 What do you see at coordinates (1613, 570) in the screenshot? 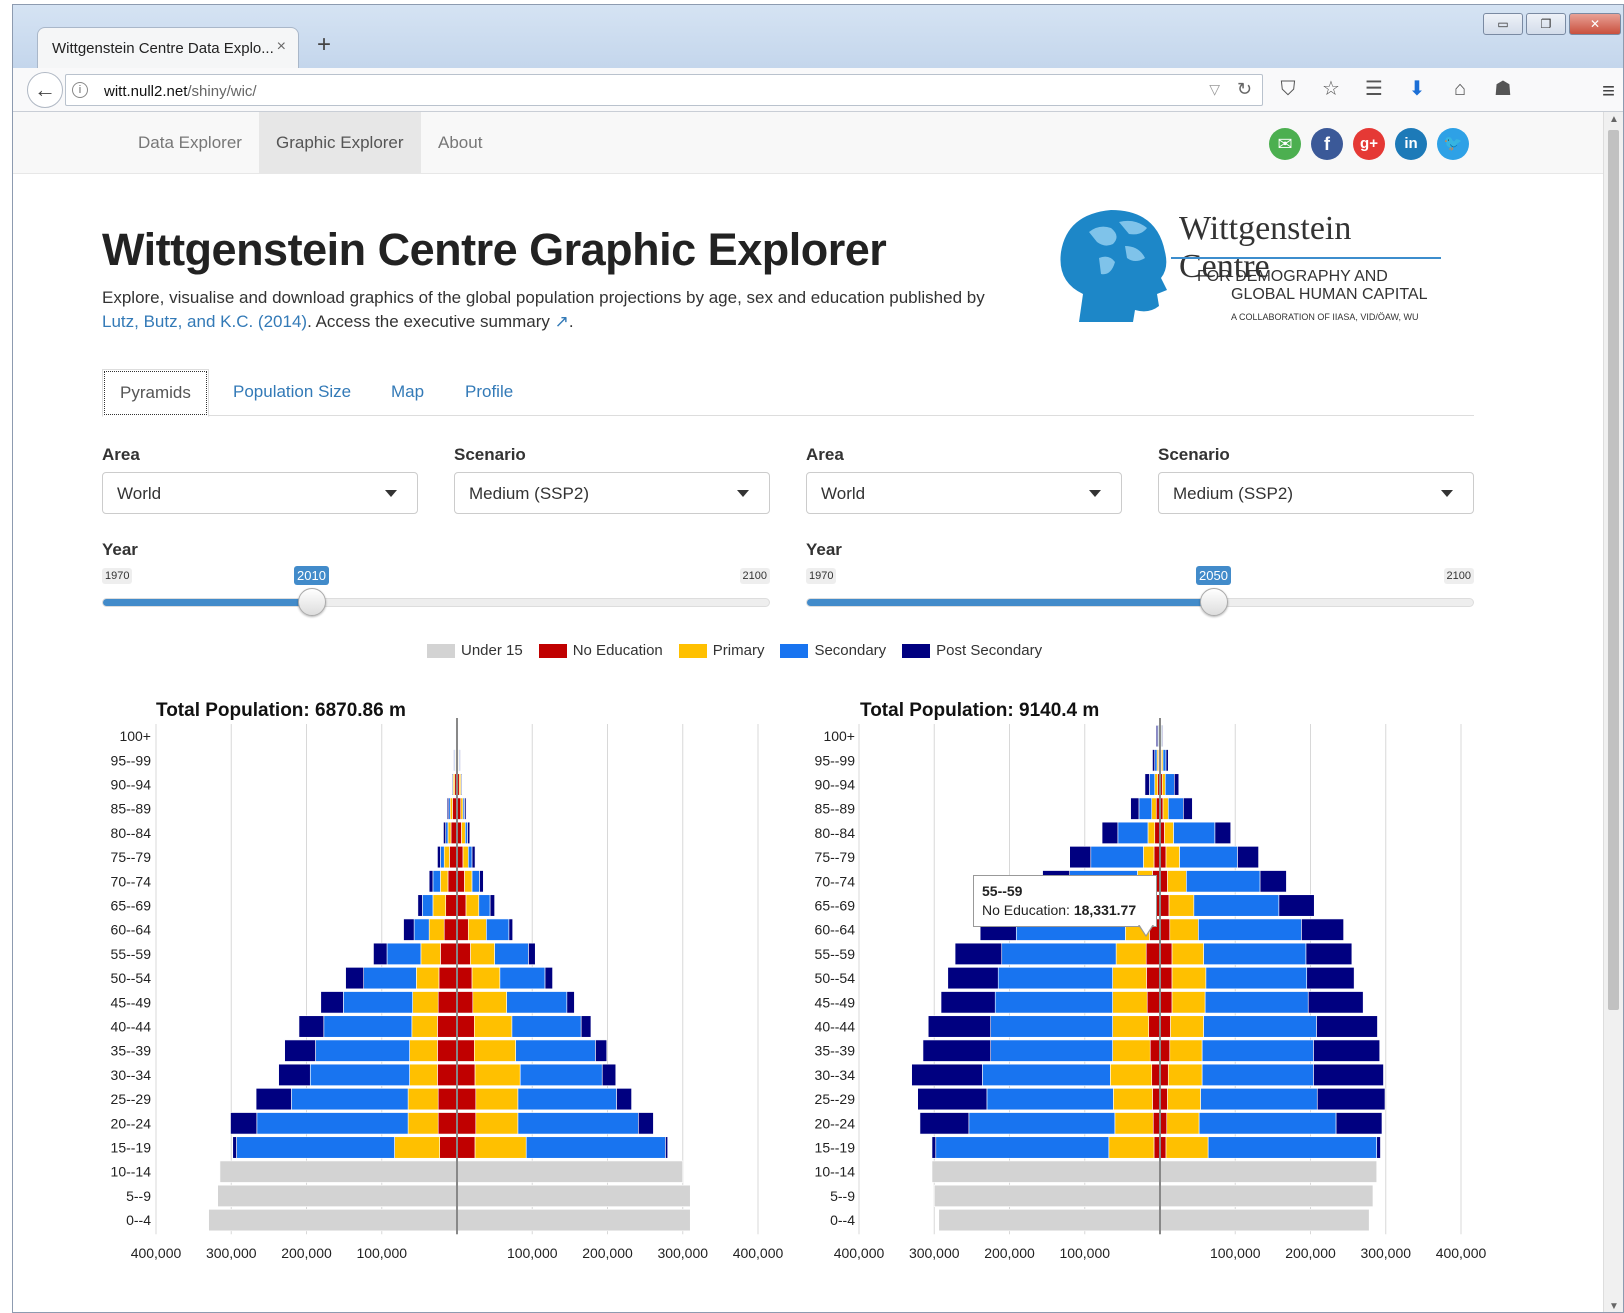
I see `scroll-thumb` at bounding box center [1613, 570].